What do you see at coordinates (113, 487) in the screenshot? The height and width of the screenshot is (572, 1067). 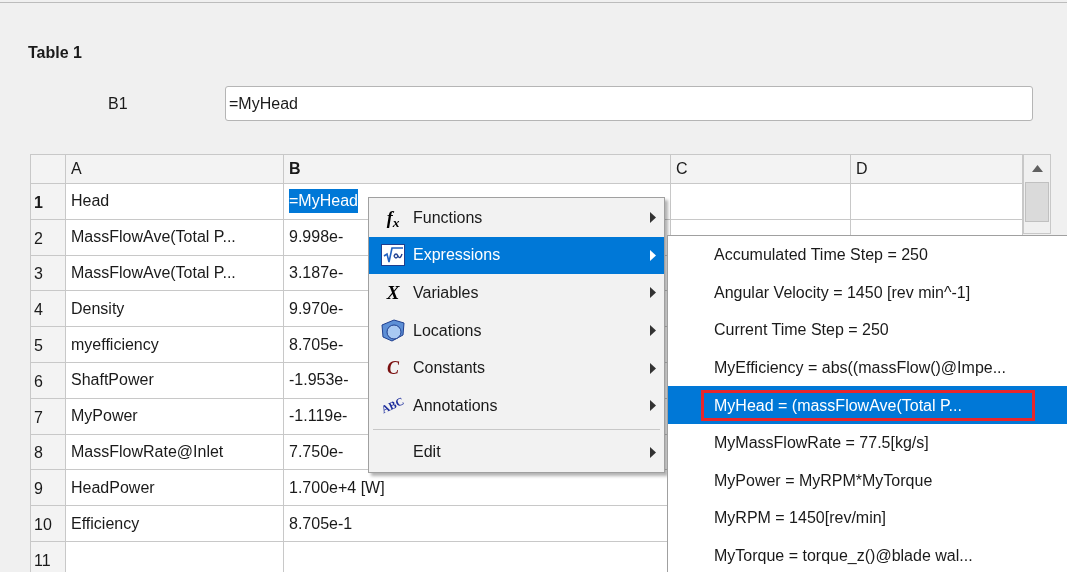 I see `table-cell-text: HeadPower` at bounding box center [113, 487].